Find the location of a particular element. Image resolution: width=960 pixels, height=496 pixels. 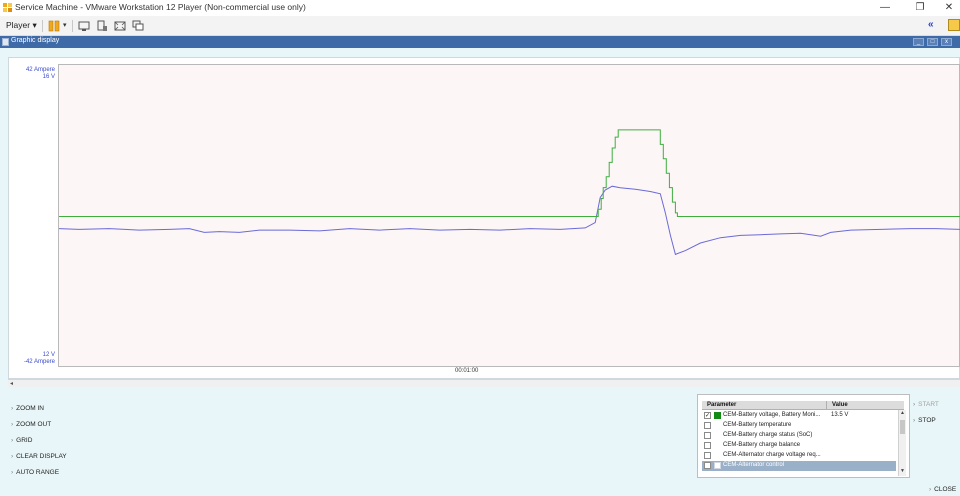

stop-button: › STOP is located at coordinates (924, 420).